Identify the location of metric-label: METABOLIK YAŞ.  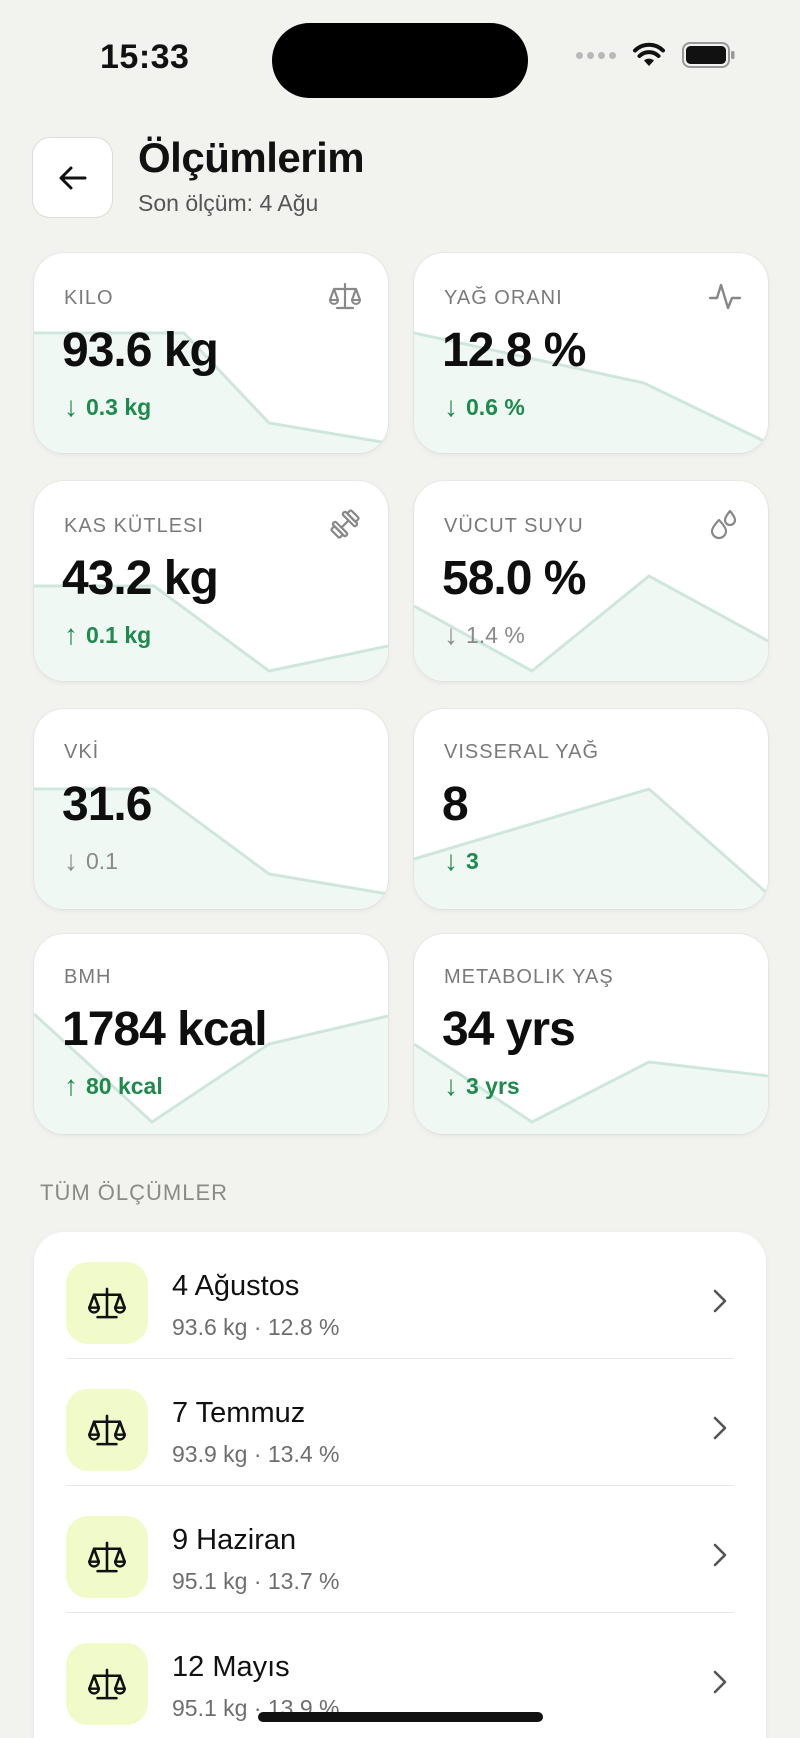
(529, 977).